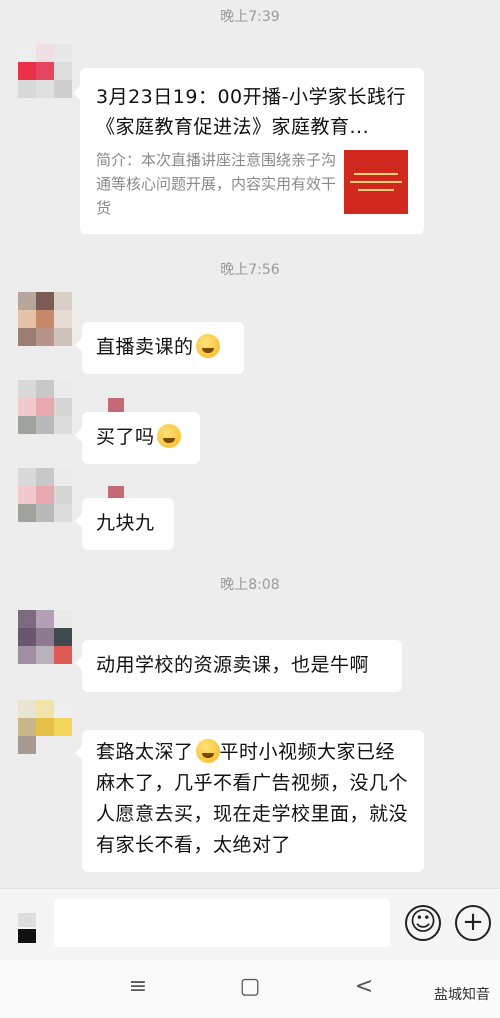 Image resolution: width=500 pixels, height=1018 pixels. Describe the element at coordinates (250, 270) in the screenshot. I see `timestamp: 晚上7:56` at that location.